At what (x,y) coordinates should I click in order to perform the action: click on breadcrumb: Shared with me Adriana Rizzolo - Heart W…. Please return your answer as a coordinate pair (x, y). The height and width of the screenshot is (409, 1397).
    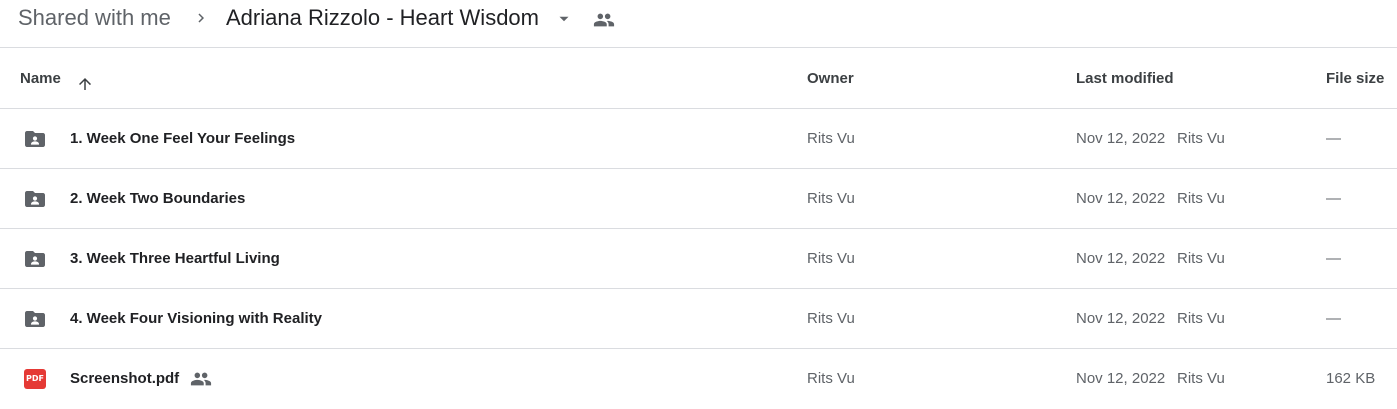
    Looking at the image, I should click on (698, 24).